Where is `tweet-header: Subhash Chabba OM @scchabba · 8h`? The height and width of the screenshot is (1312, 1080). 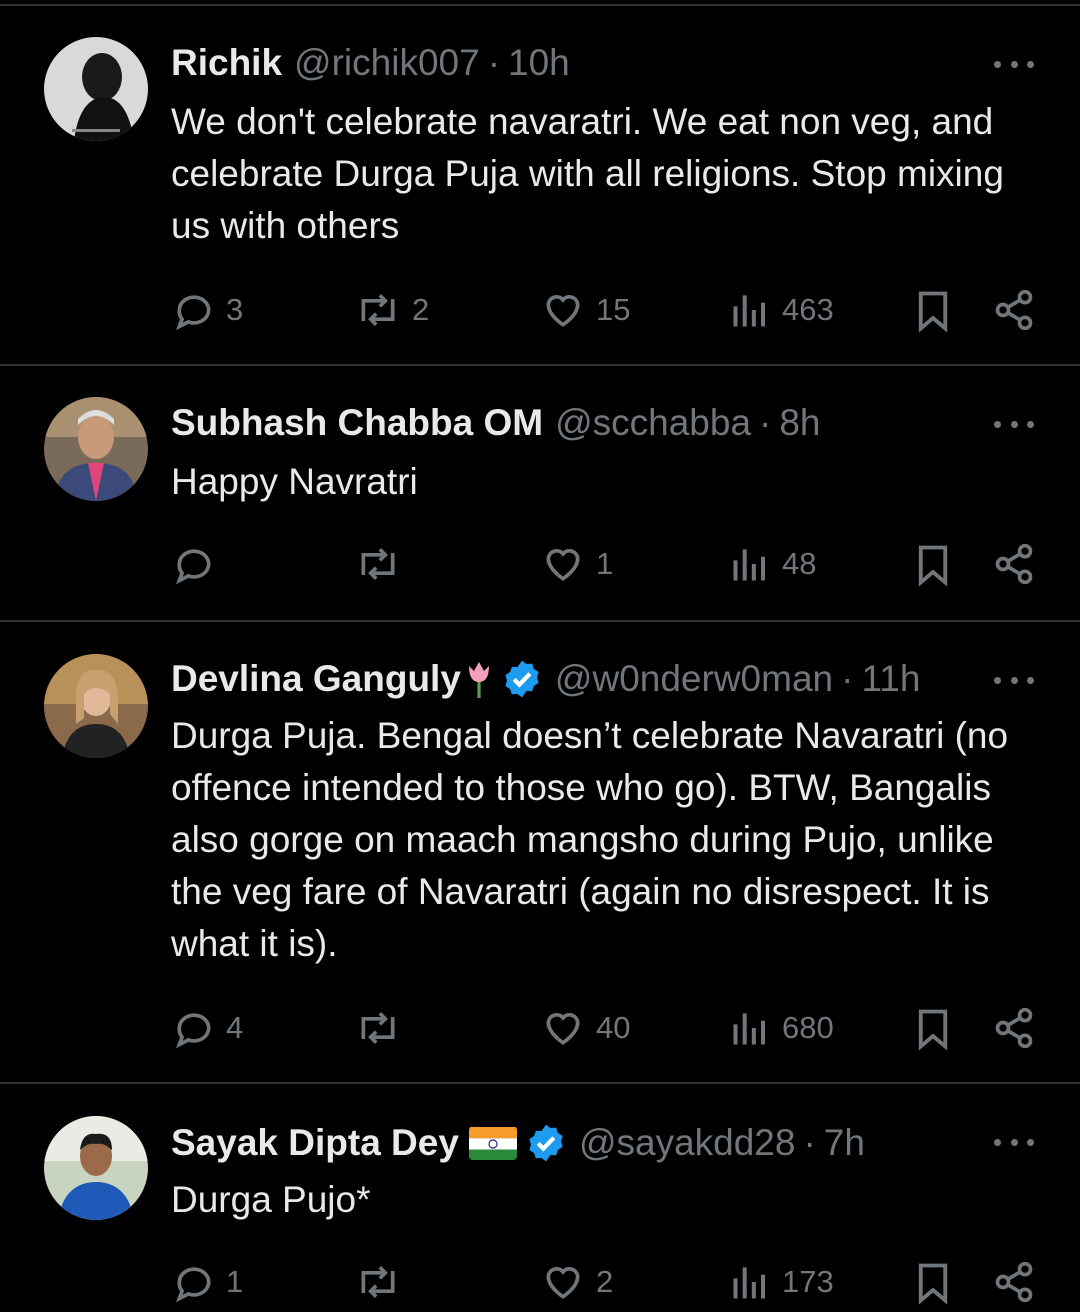 tweet-header: Subhash Chabba OM @scchabba · 8h is located at coordinates (496, 423).